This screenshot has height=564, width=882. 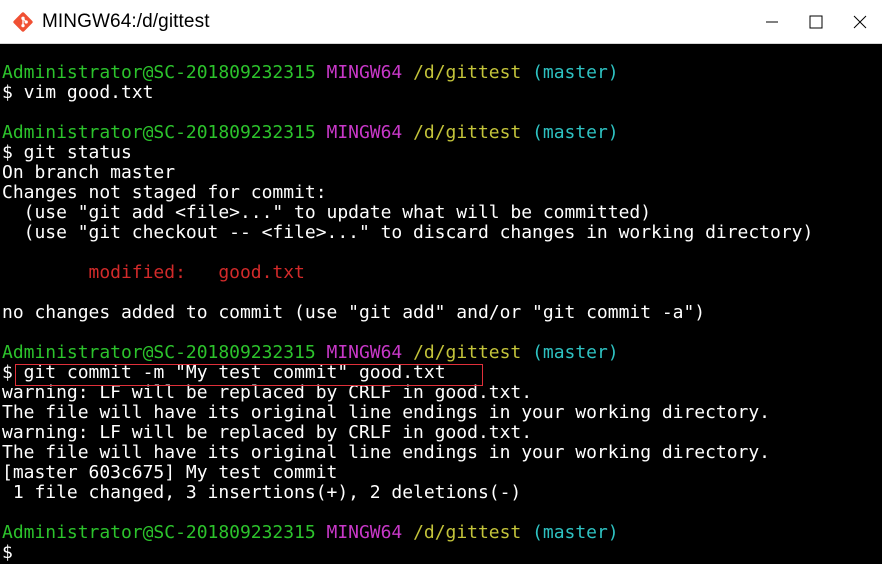 What do you see at coordinates (441, 22) in the screenshot?
I see `title-bar: MINGW64:/d/gittest` at bounding box center [441, 22].